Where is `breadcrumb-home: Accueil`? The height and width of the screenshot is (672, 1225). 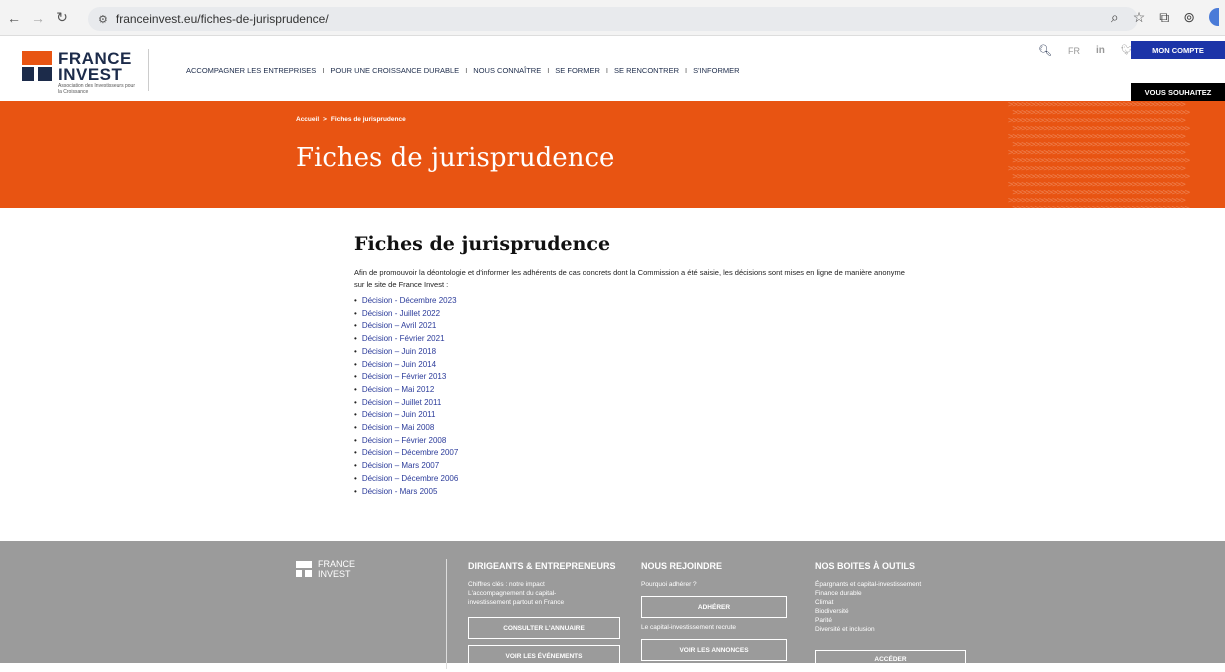
breadcrumb-home: Accueil is located at coordinates (307, 119).